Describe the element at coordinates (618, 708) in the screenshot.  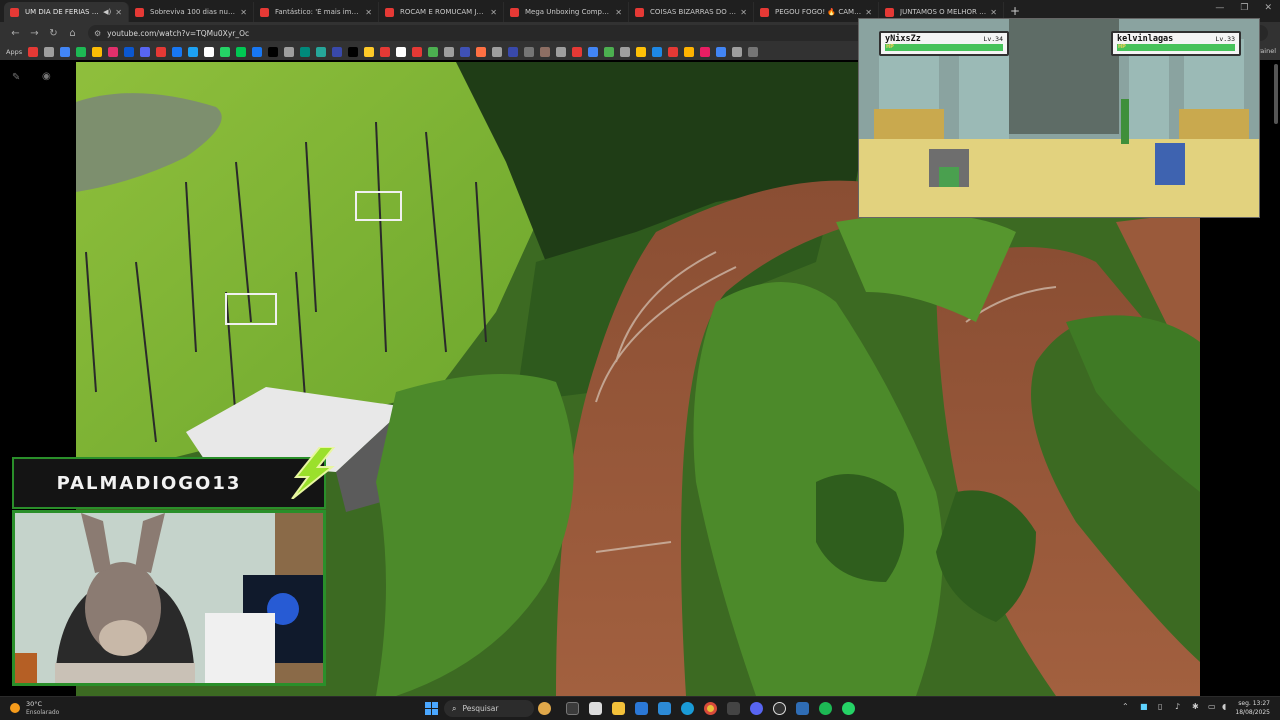
I see `file-explorer-icon` at that location.